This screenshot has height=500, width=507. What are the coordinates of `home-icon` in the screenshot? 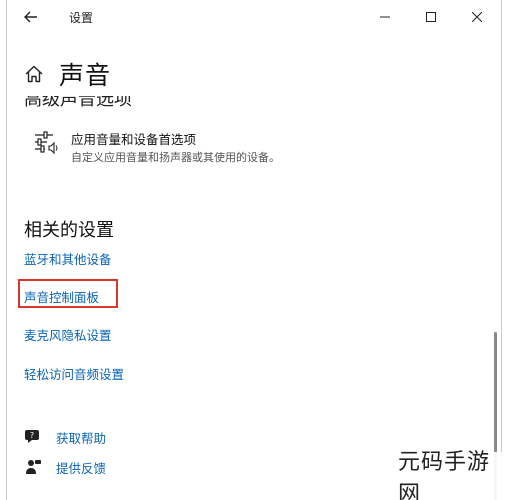 It's located at (34, 74).